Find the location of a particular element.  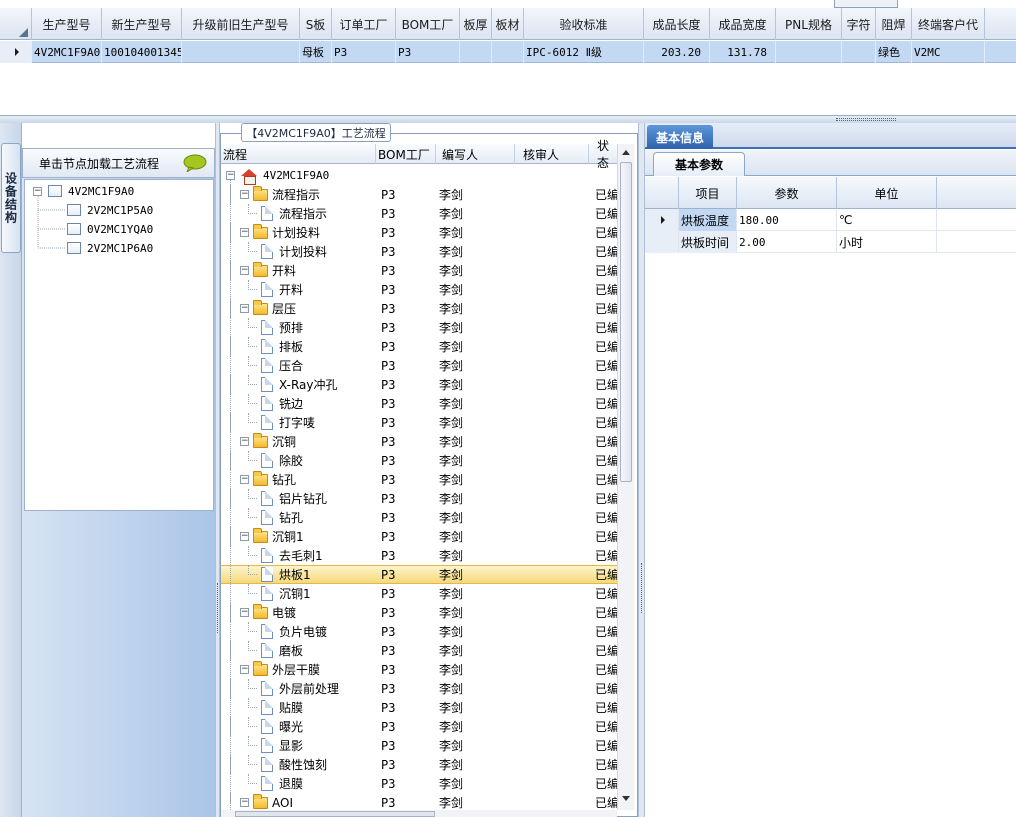

column-header: 新生产型号 is located at coordinates (142, 24).